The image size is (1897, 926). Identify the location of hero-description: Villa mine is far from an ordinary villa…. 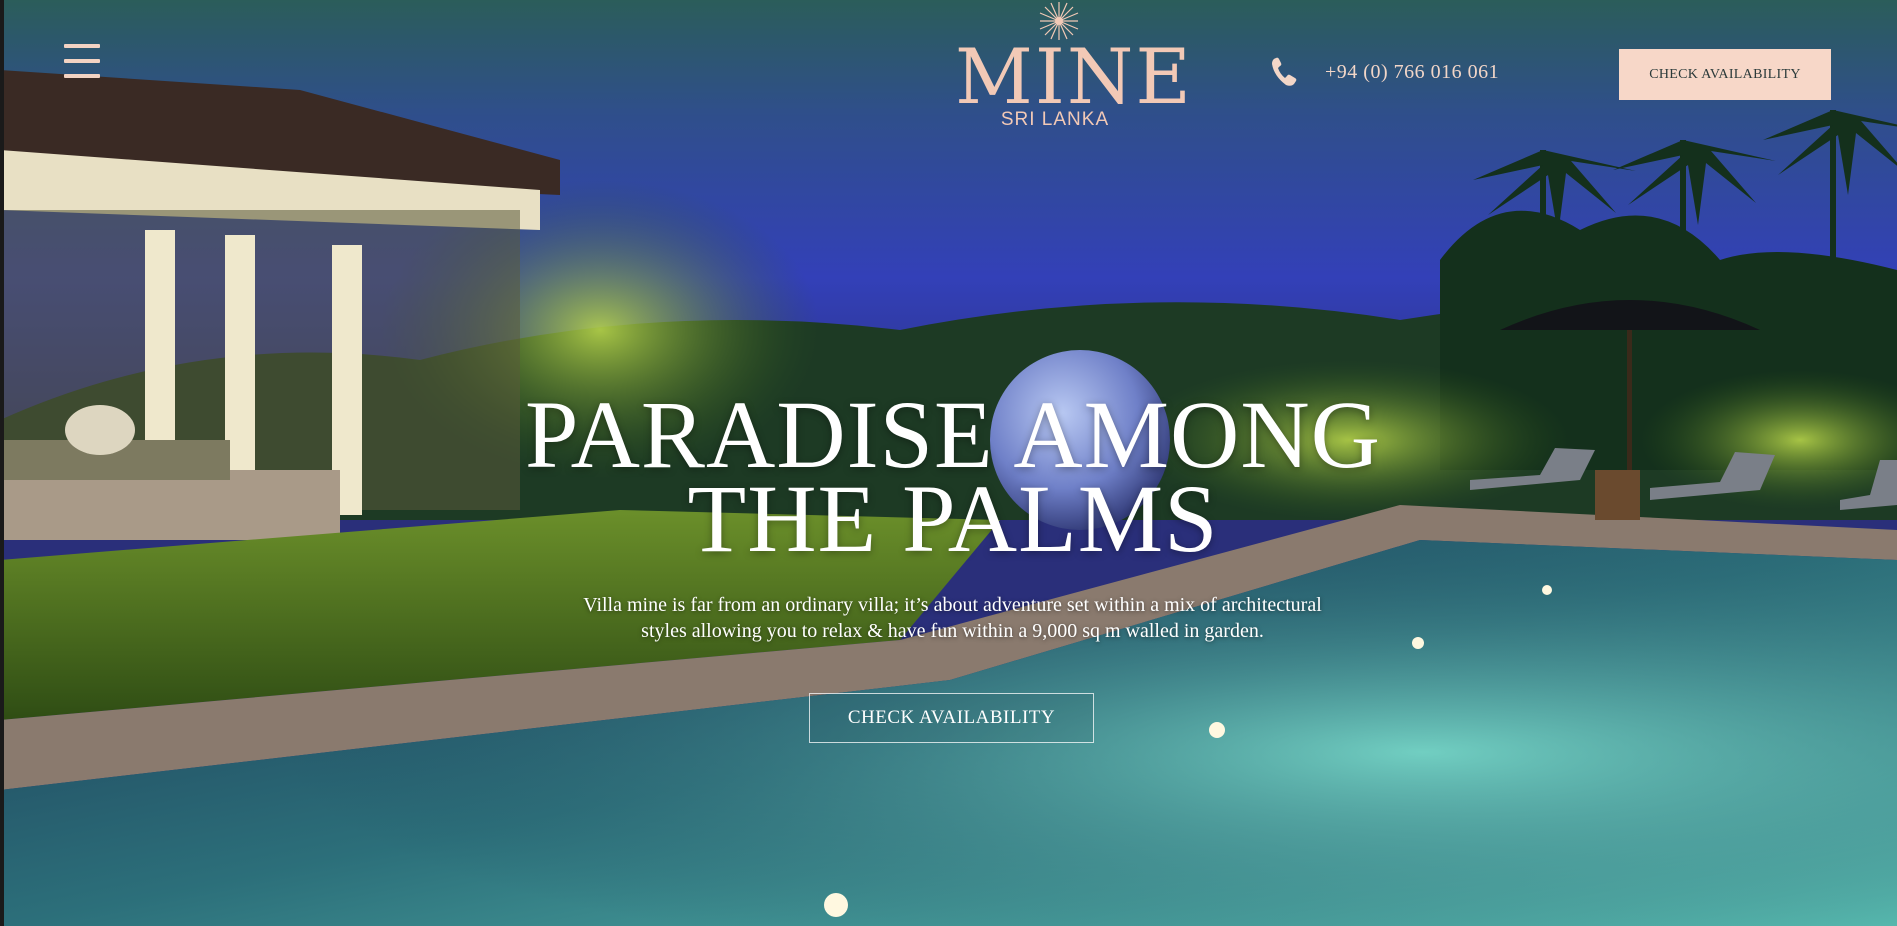
(952, 618).